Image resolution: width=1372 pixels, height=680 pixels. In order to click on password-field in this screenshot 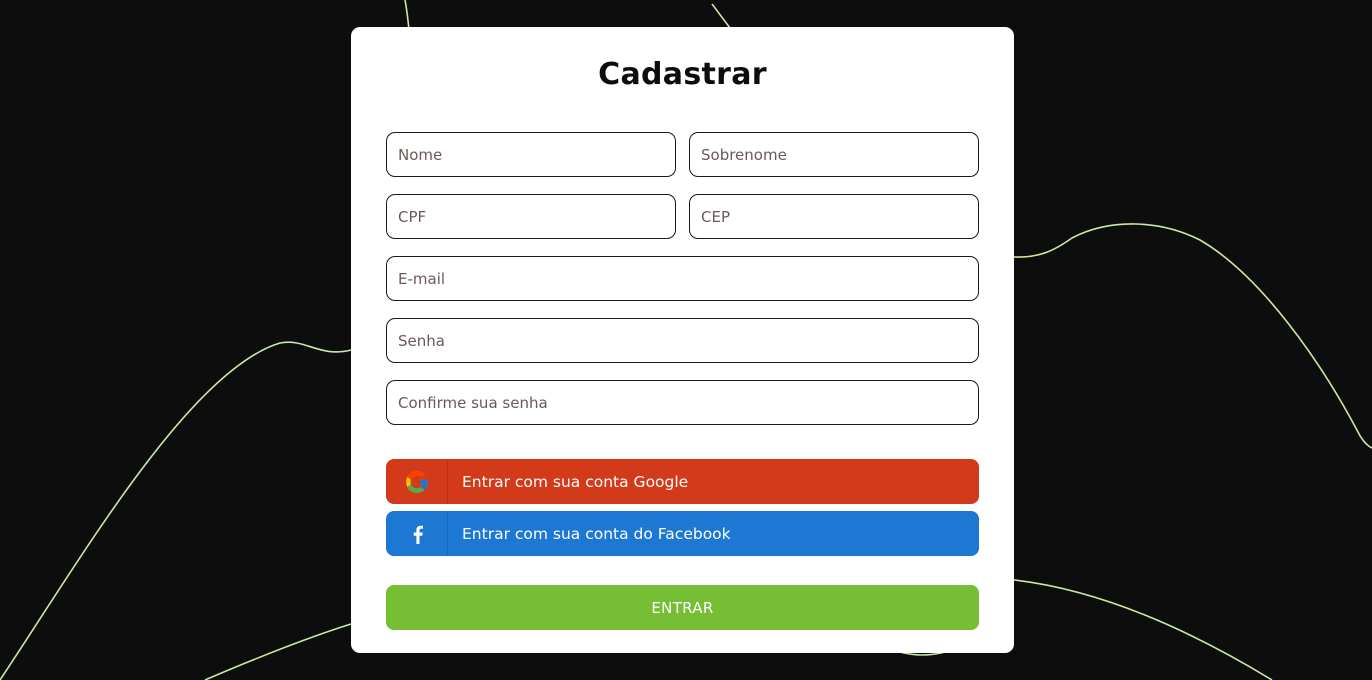, I will do `click(682, 340)`.